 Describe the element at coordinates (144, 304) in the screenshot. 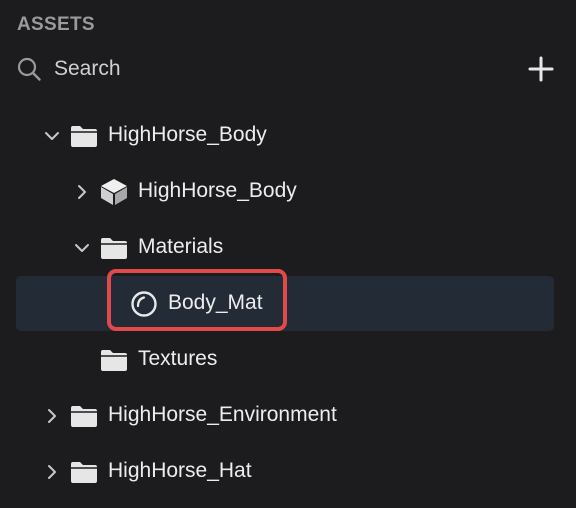

I see `material-icon` at that location.